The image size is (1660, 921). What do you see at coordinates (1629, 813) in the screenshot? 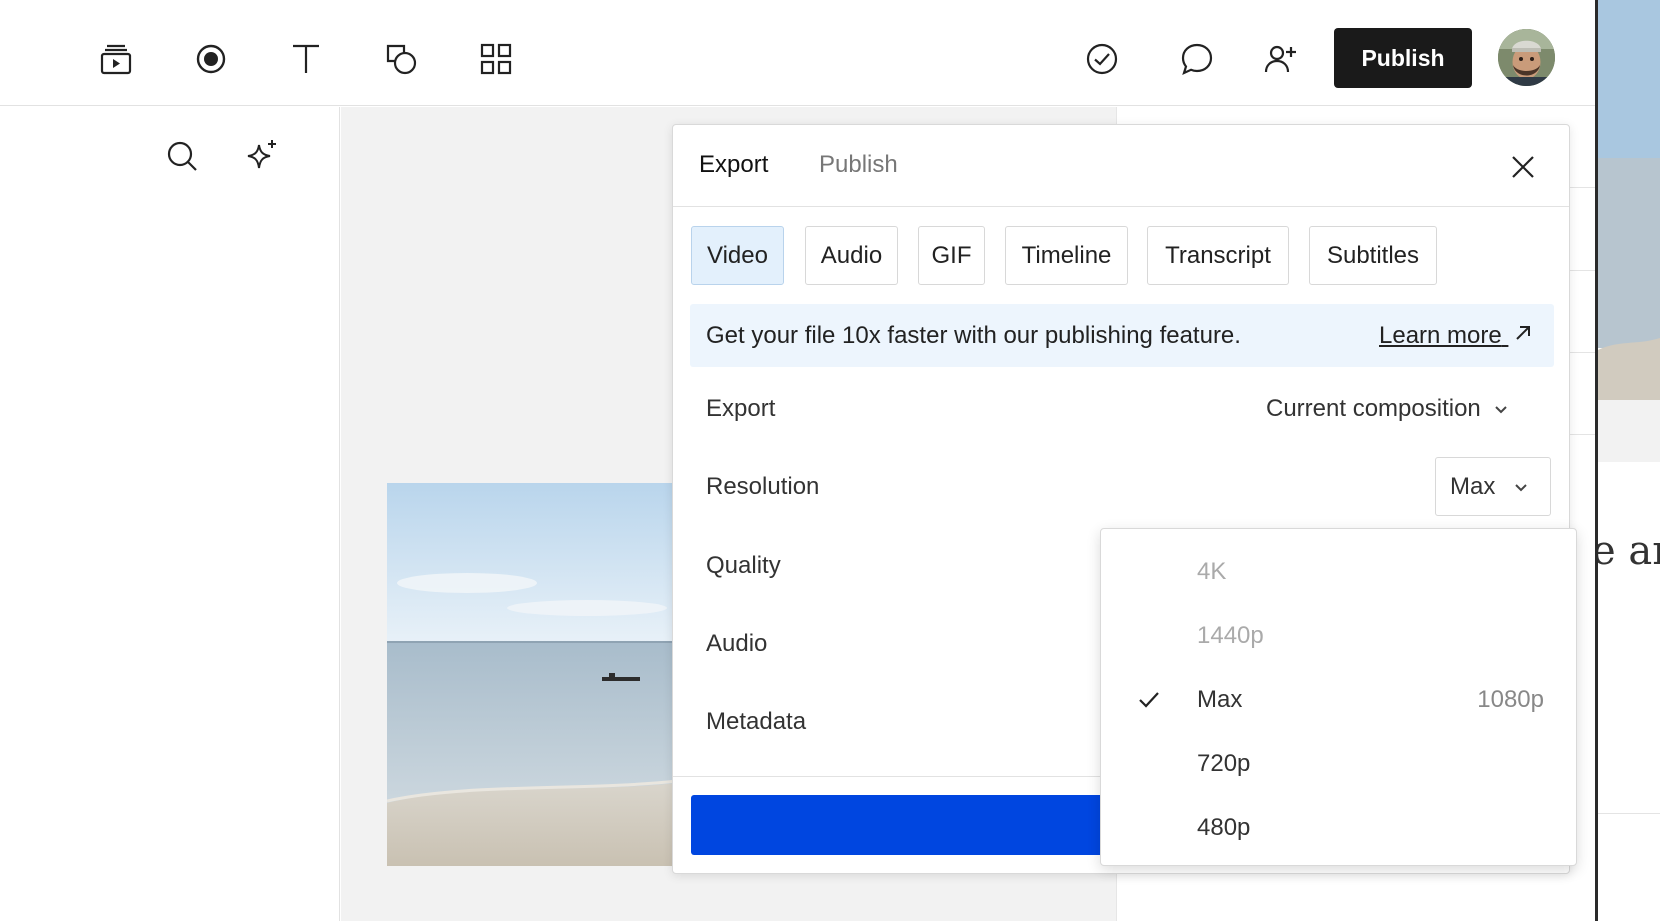
I see `background-divider` at bounding box center [1629, 813].